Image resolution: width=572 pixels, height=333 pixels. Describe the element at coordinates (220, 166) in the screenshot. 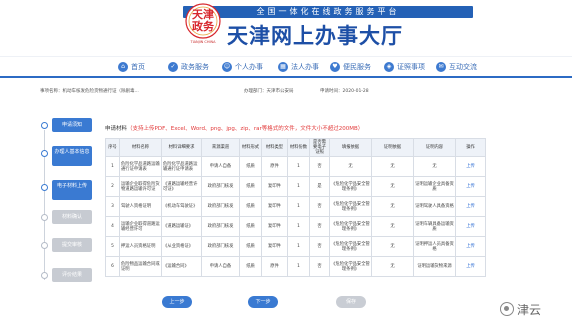

I see `table-cell: 申请人自备` at that location.